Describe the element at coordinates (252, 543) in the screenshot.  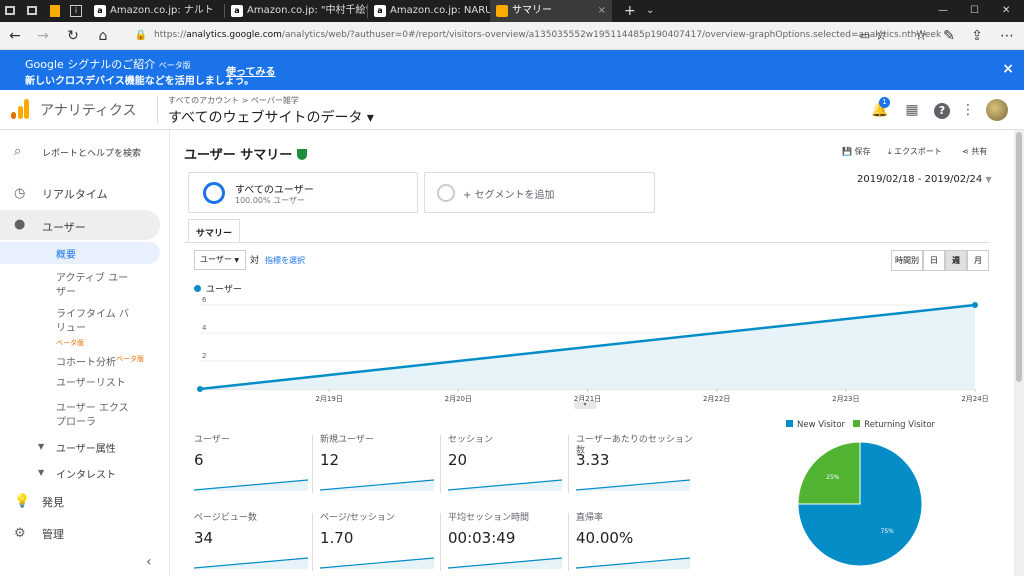
I see `metric-card: ページビュー数 34` at that location.